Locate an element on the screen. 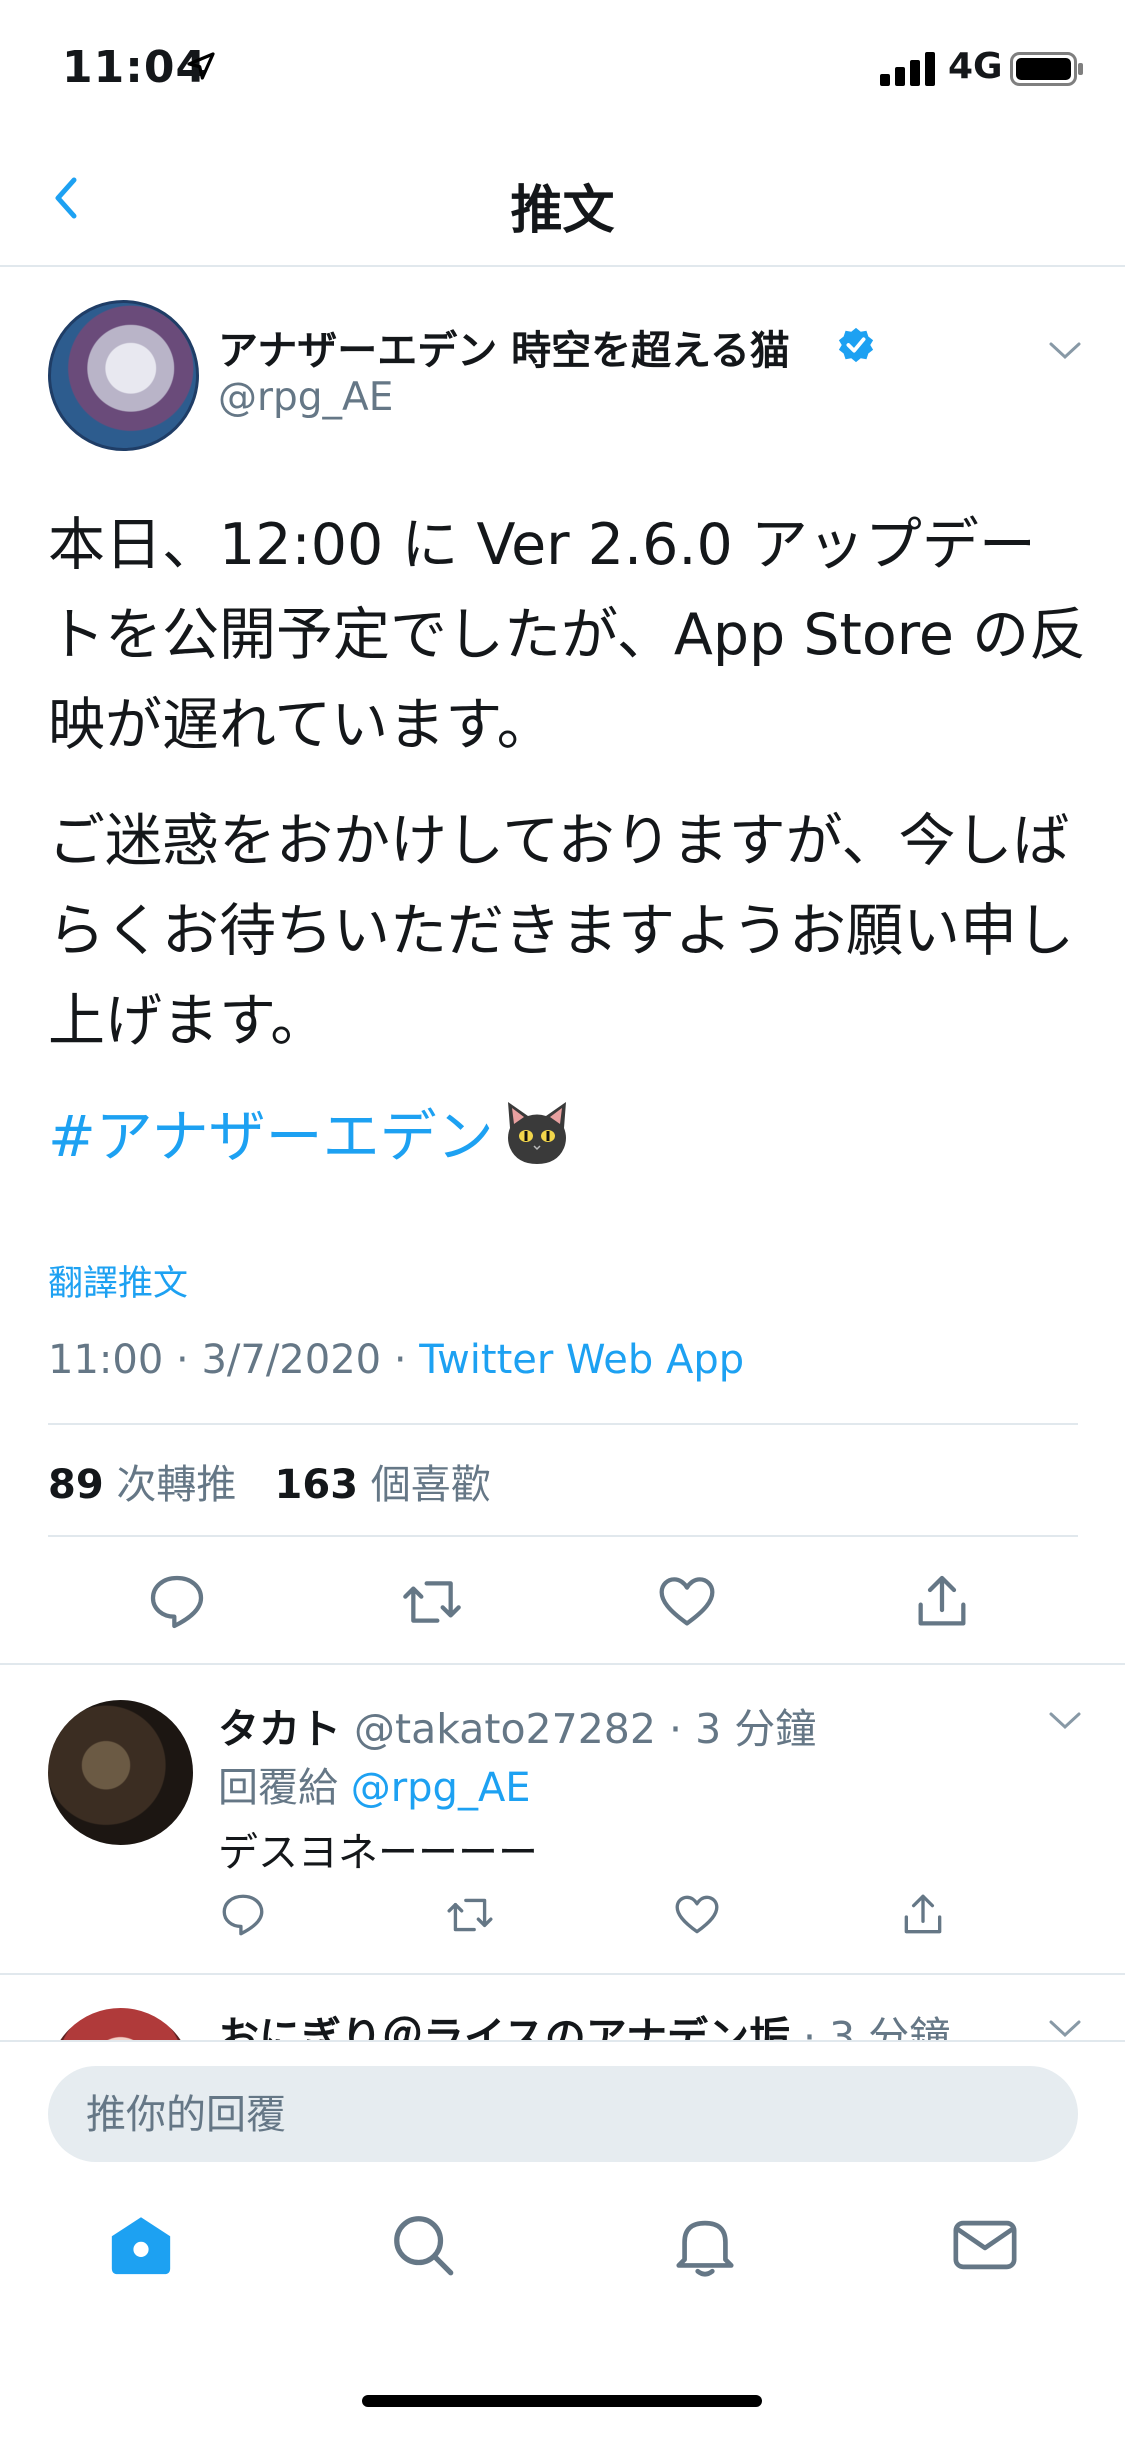 The image size is (1125, 2438). black-cat-emoji-icon is located at coordinates (536, 1133).